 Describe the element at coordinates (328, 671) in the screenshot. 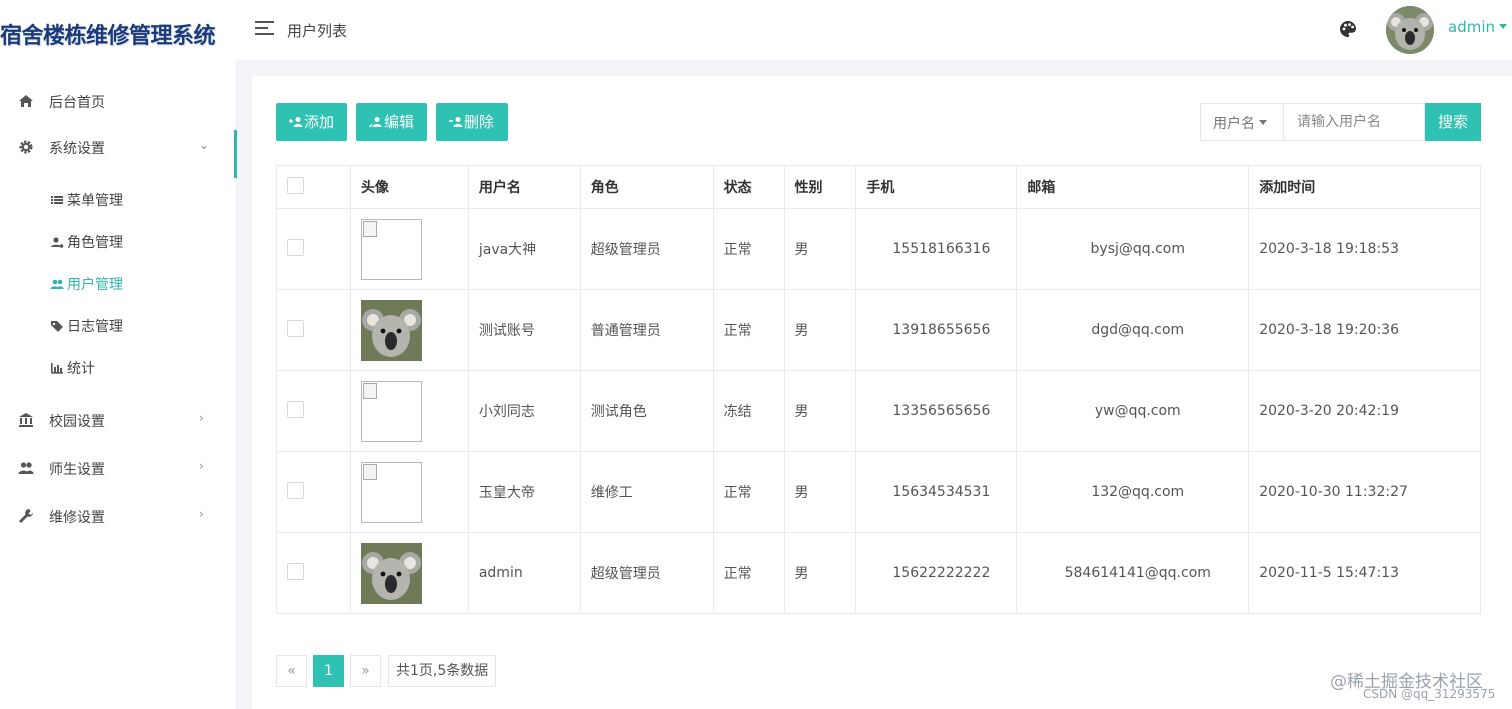

I see `page-number-button: 1` at that location.